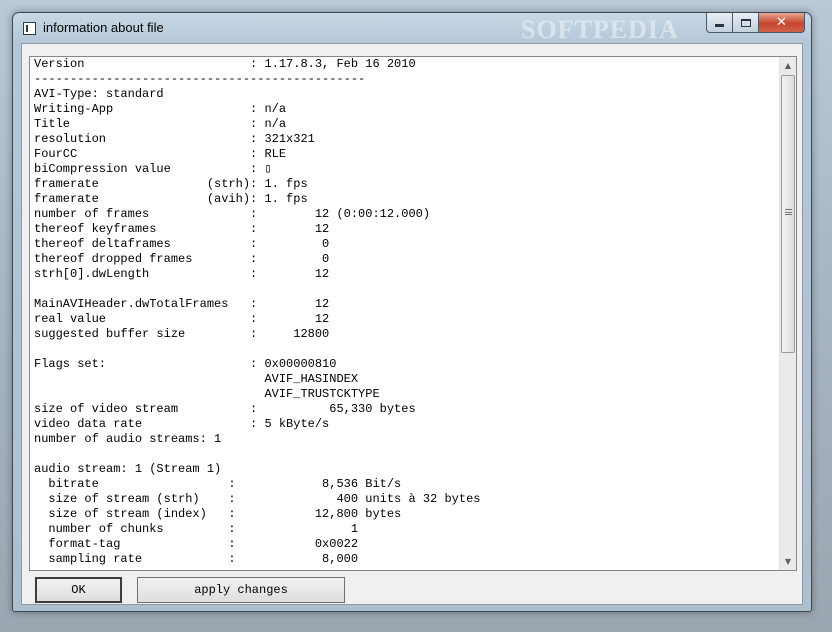  I want to click on info-line: thereof deltaframes : 0, so click(182, 244).